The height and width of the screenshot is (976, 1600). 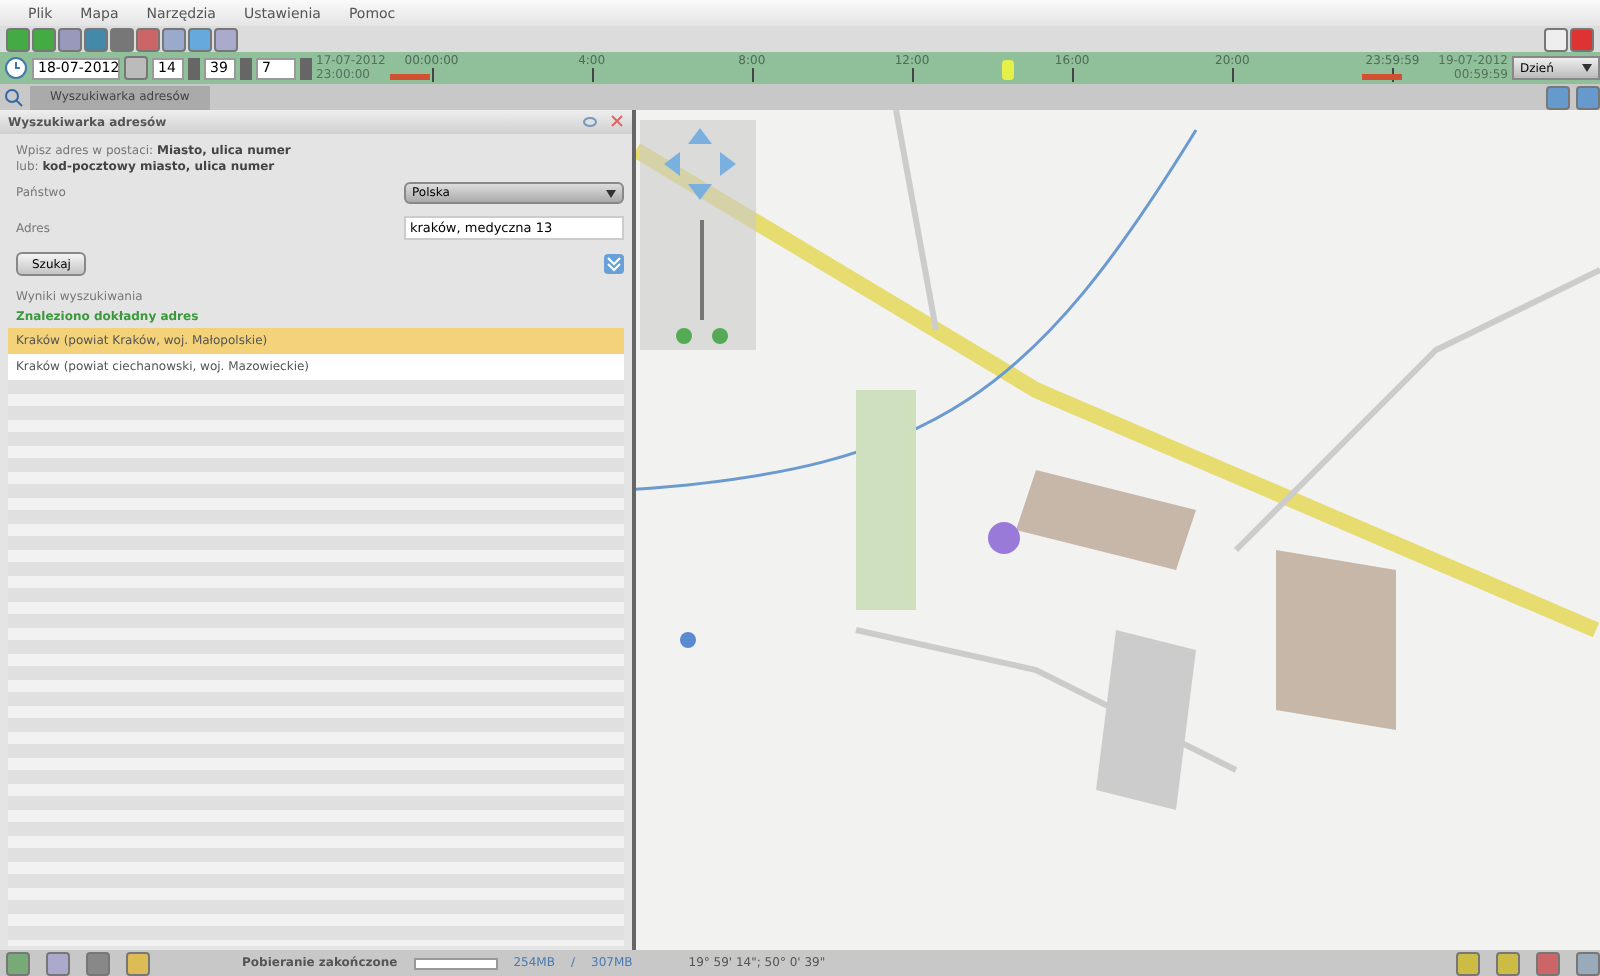 What do you see at coordinates (16, 68) in the screenshot?
I see `clock-icon` at bounding box center [16, 68].